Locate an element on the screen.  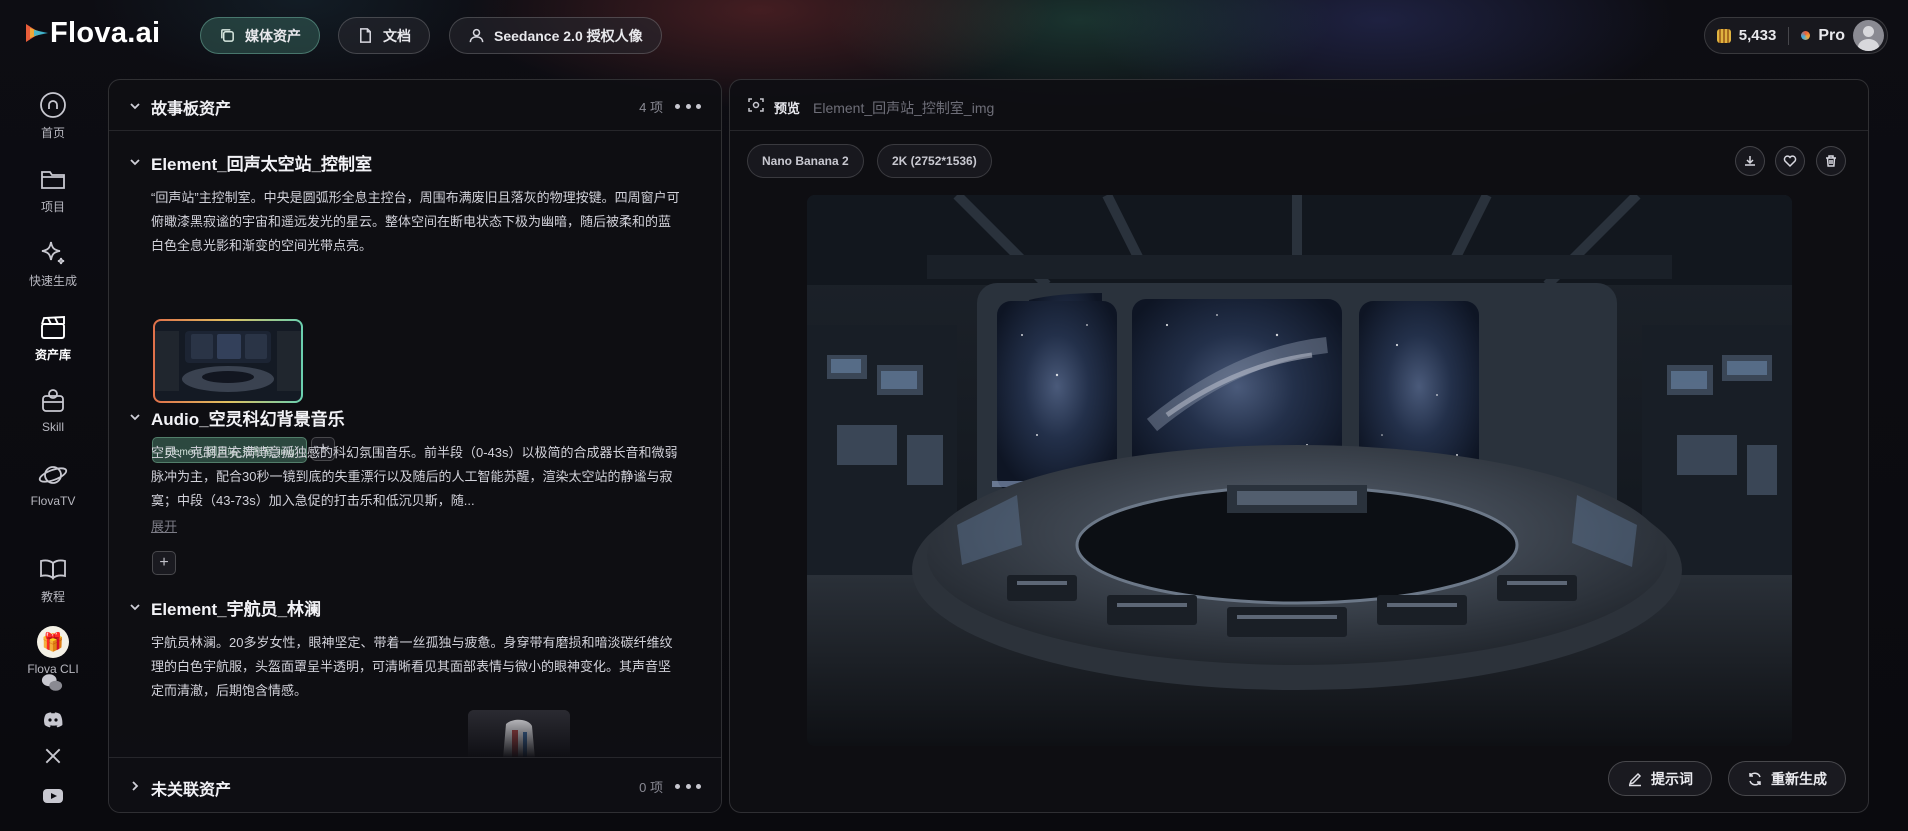
divider is located at coordinates (1789, 35).